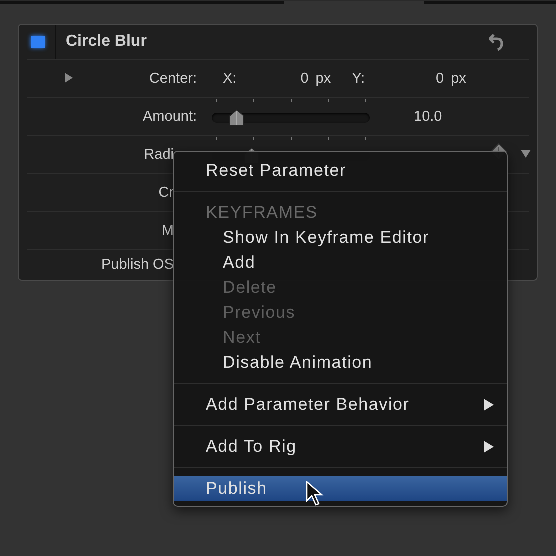  Describe the element at coordinates (168, 230) in the screenshot. I see `parameter-label: M` at that location.